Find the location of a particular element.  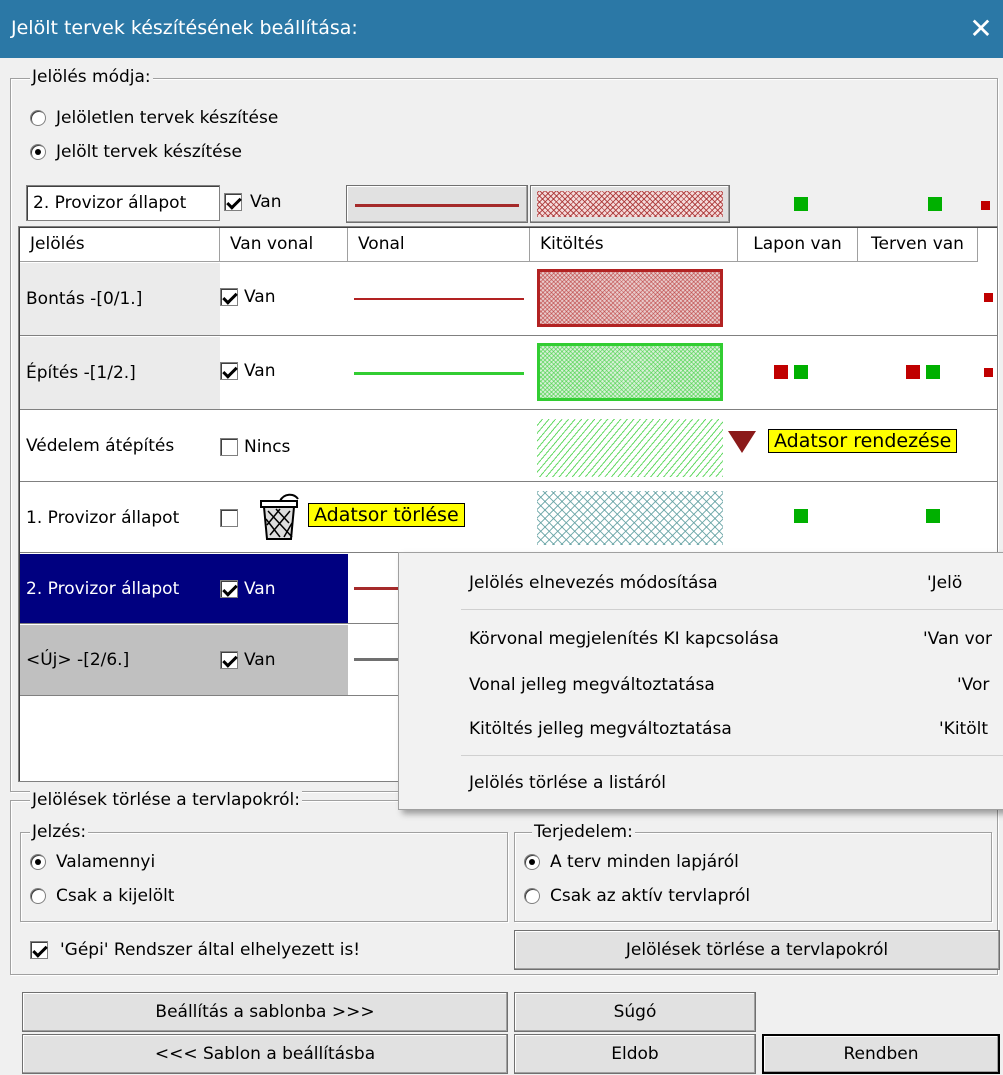

menu-item-outline-shortcut: 'Van vor is located at coordinates (958, 639).